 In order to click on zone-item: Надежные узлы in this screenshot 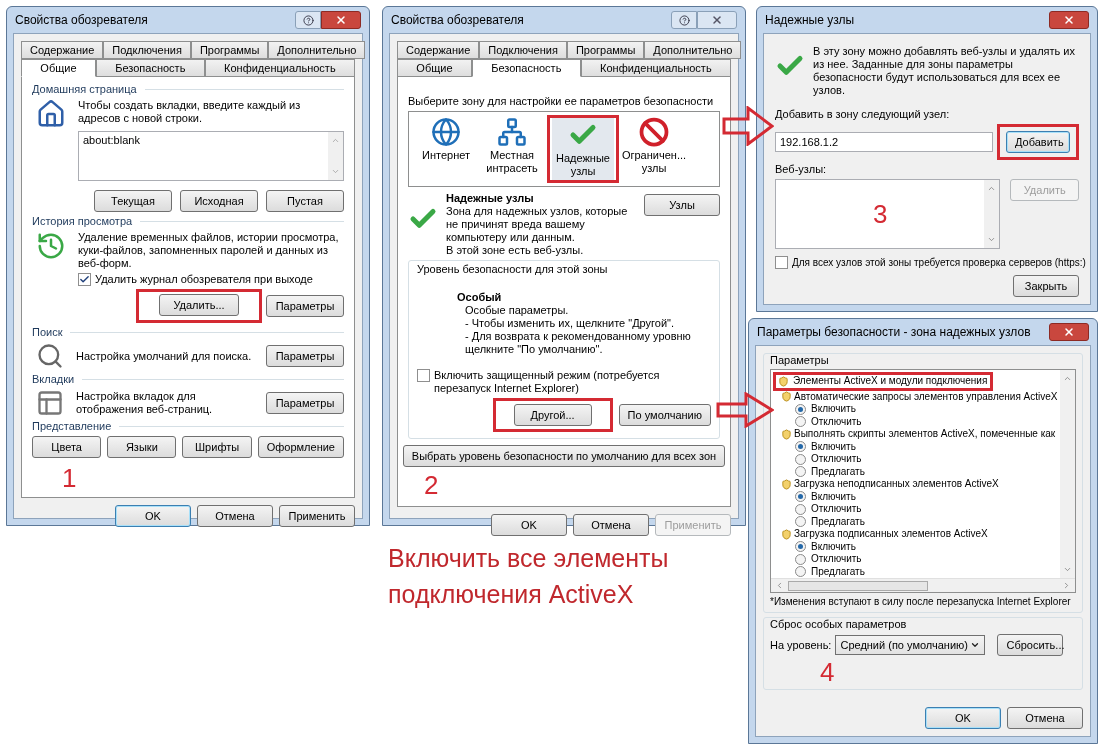, I will do `click(583, 149)`.